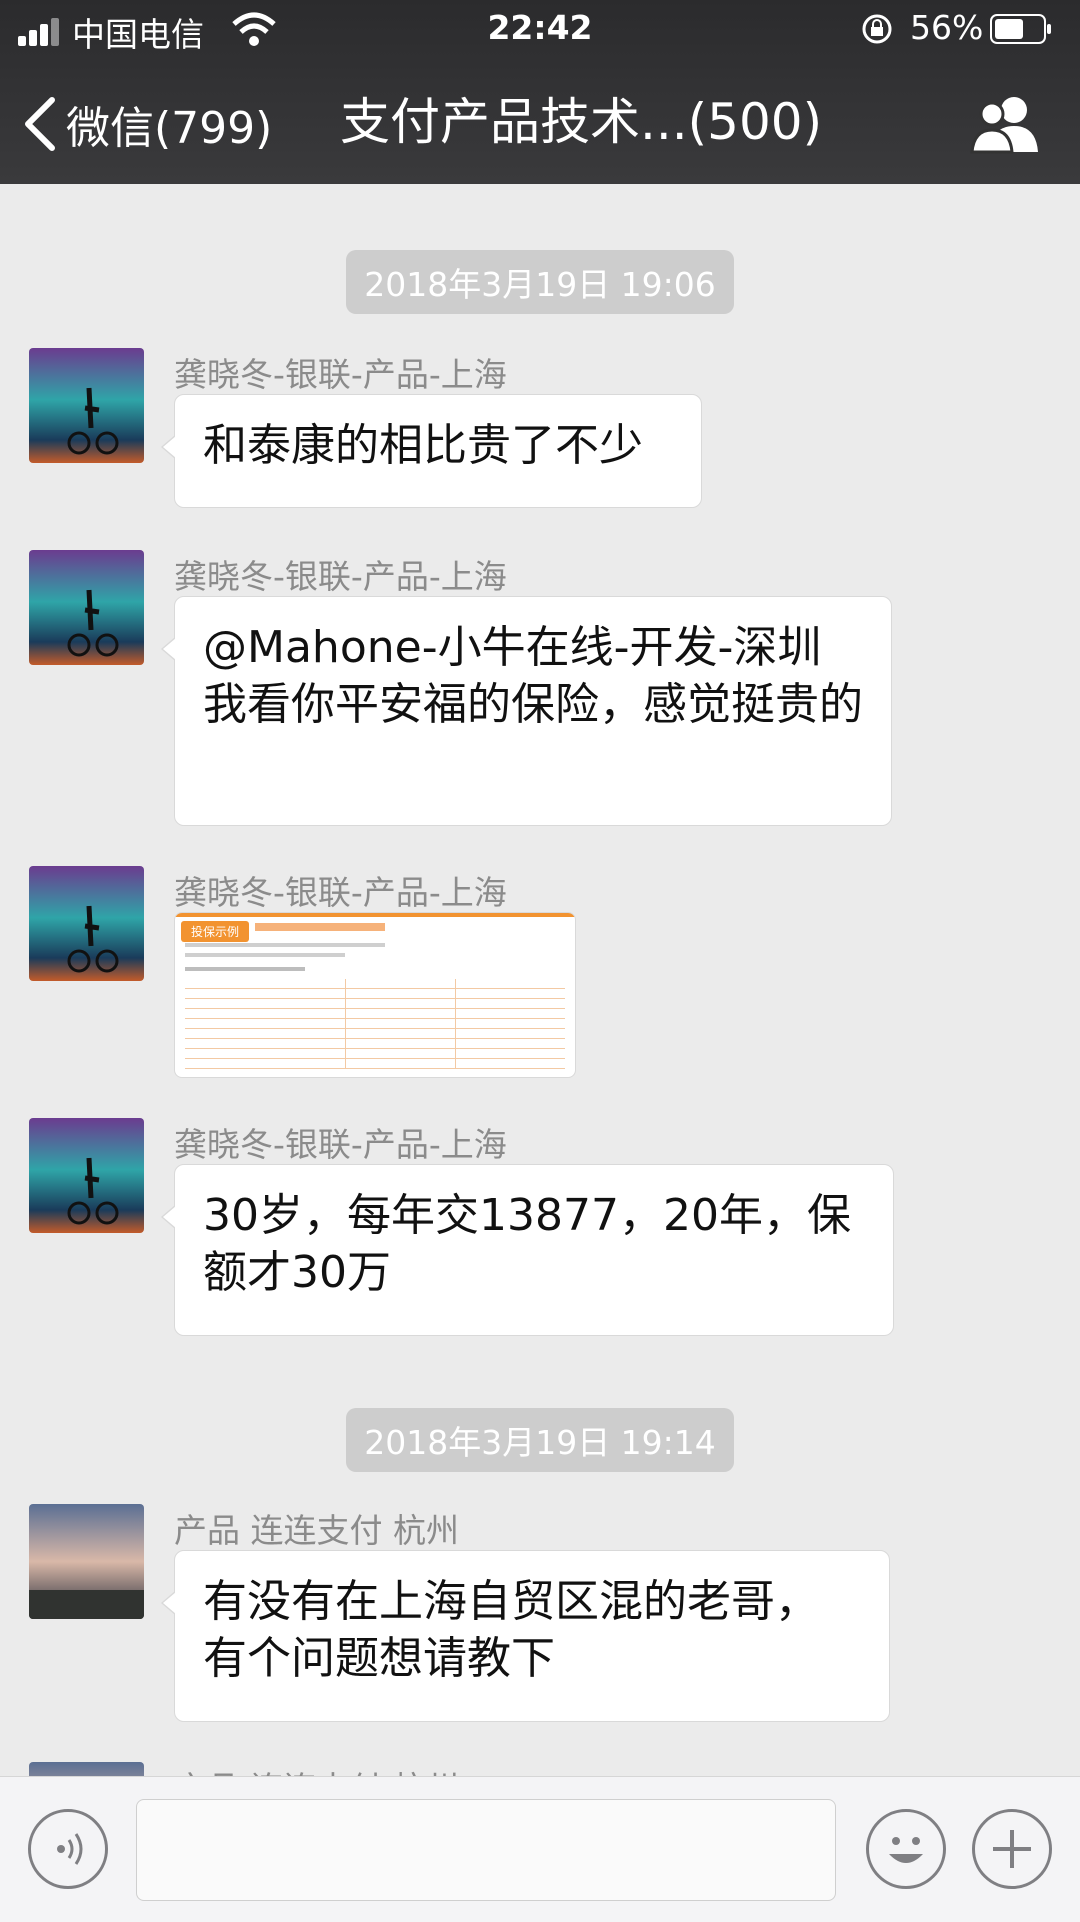  I want to click on back-button: 微信(799), so click(146, 124).